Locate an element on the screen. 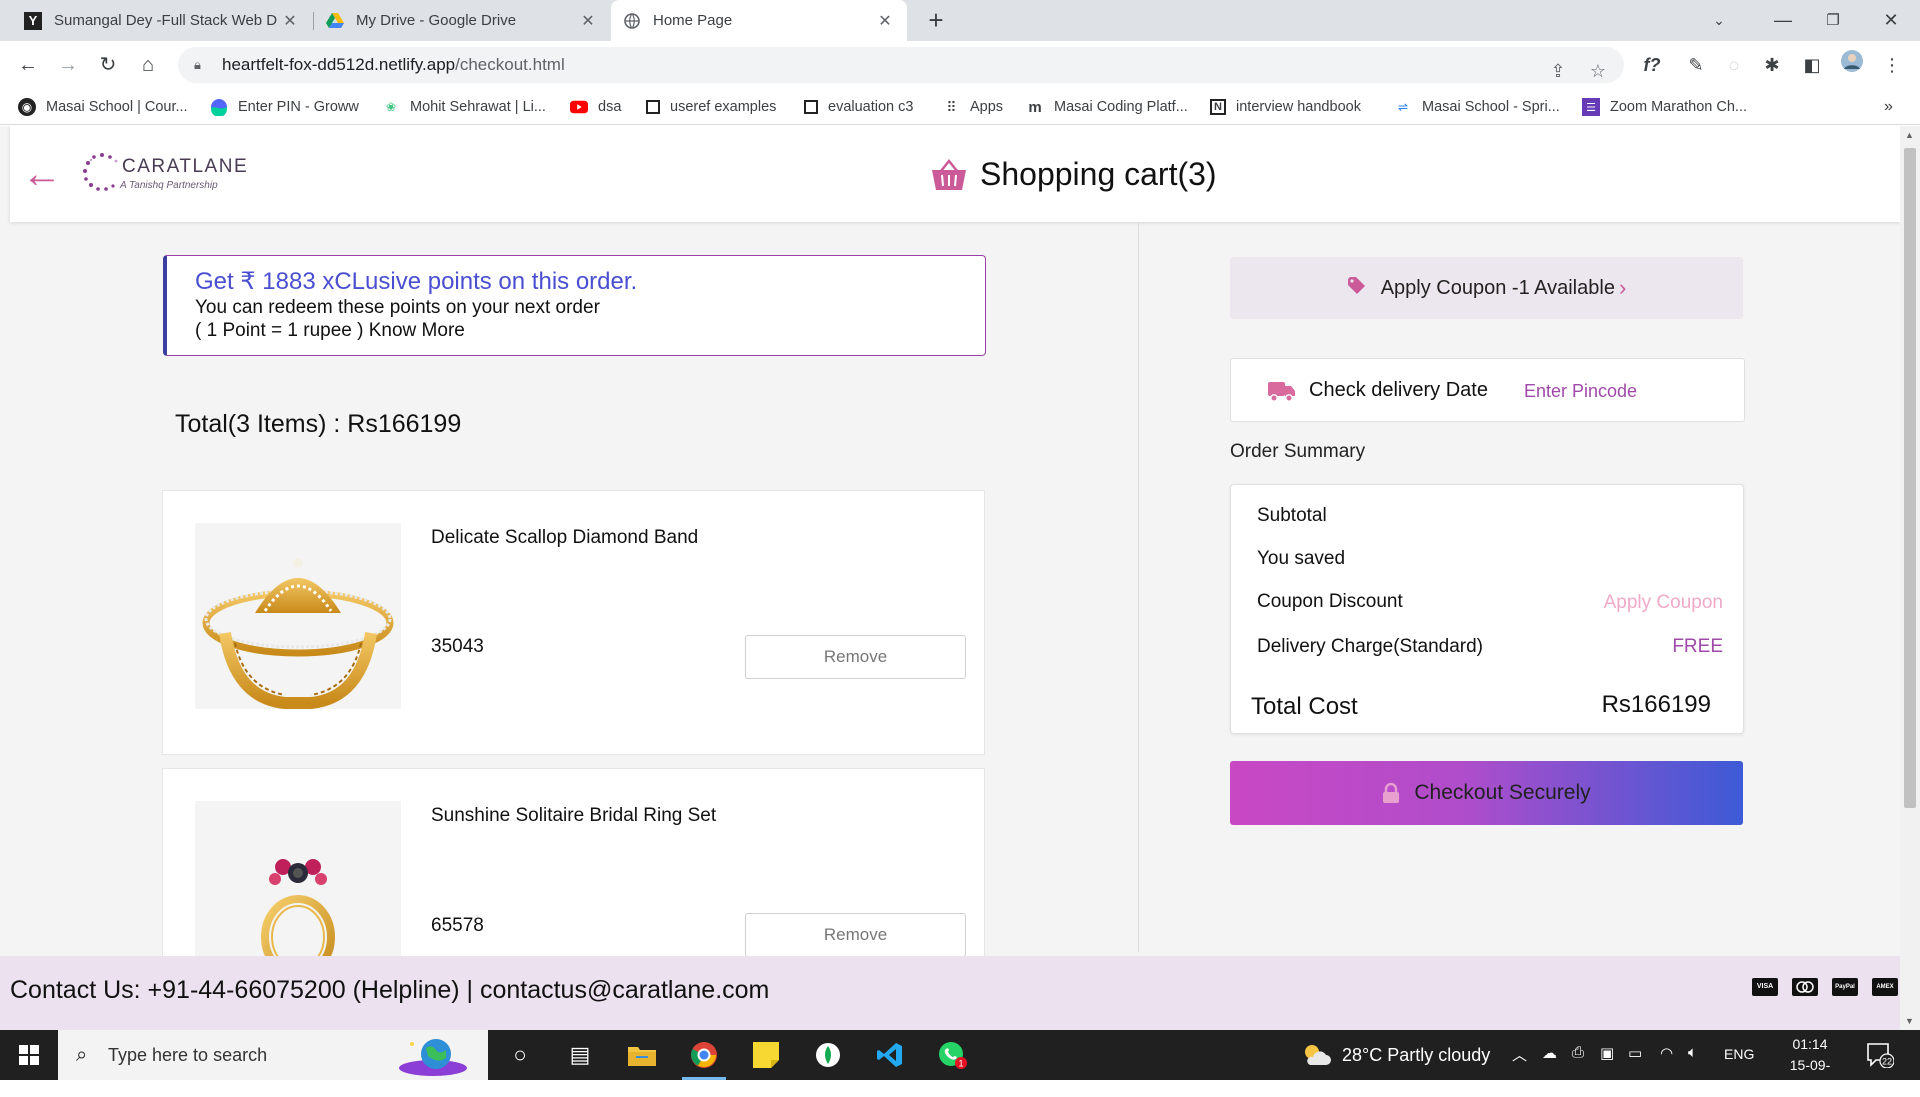 This screenshot has height=1097, width=1920. page-scrollbar: ▲ ▼ is located at coordinates (1910, 578).